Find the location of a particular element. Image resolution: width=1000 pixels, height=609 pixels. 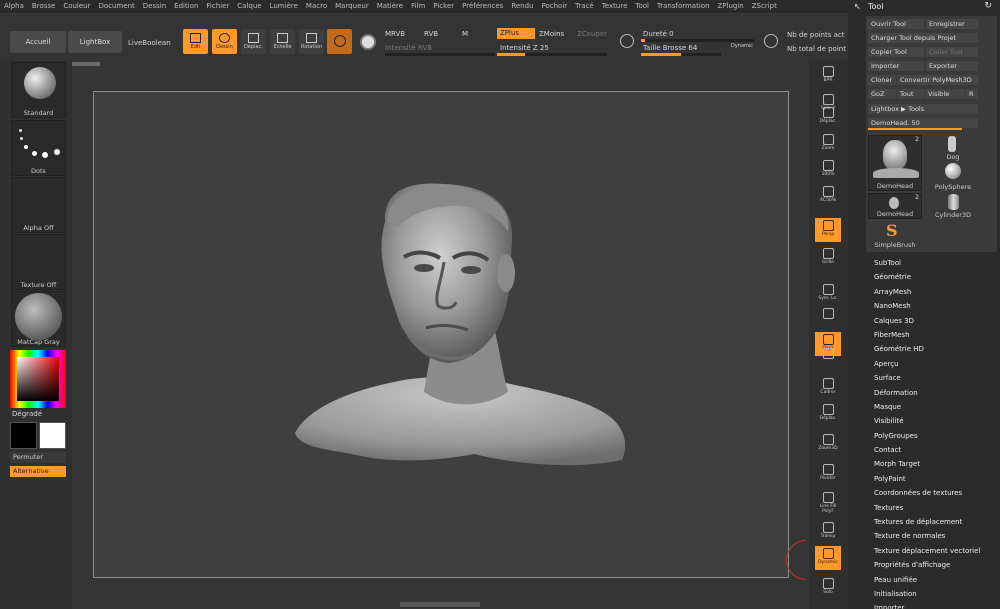

tool-section: PolyGroupes is located at coordinates (936, 436).